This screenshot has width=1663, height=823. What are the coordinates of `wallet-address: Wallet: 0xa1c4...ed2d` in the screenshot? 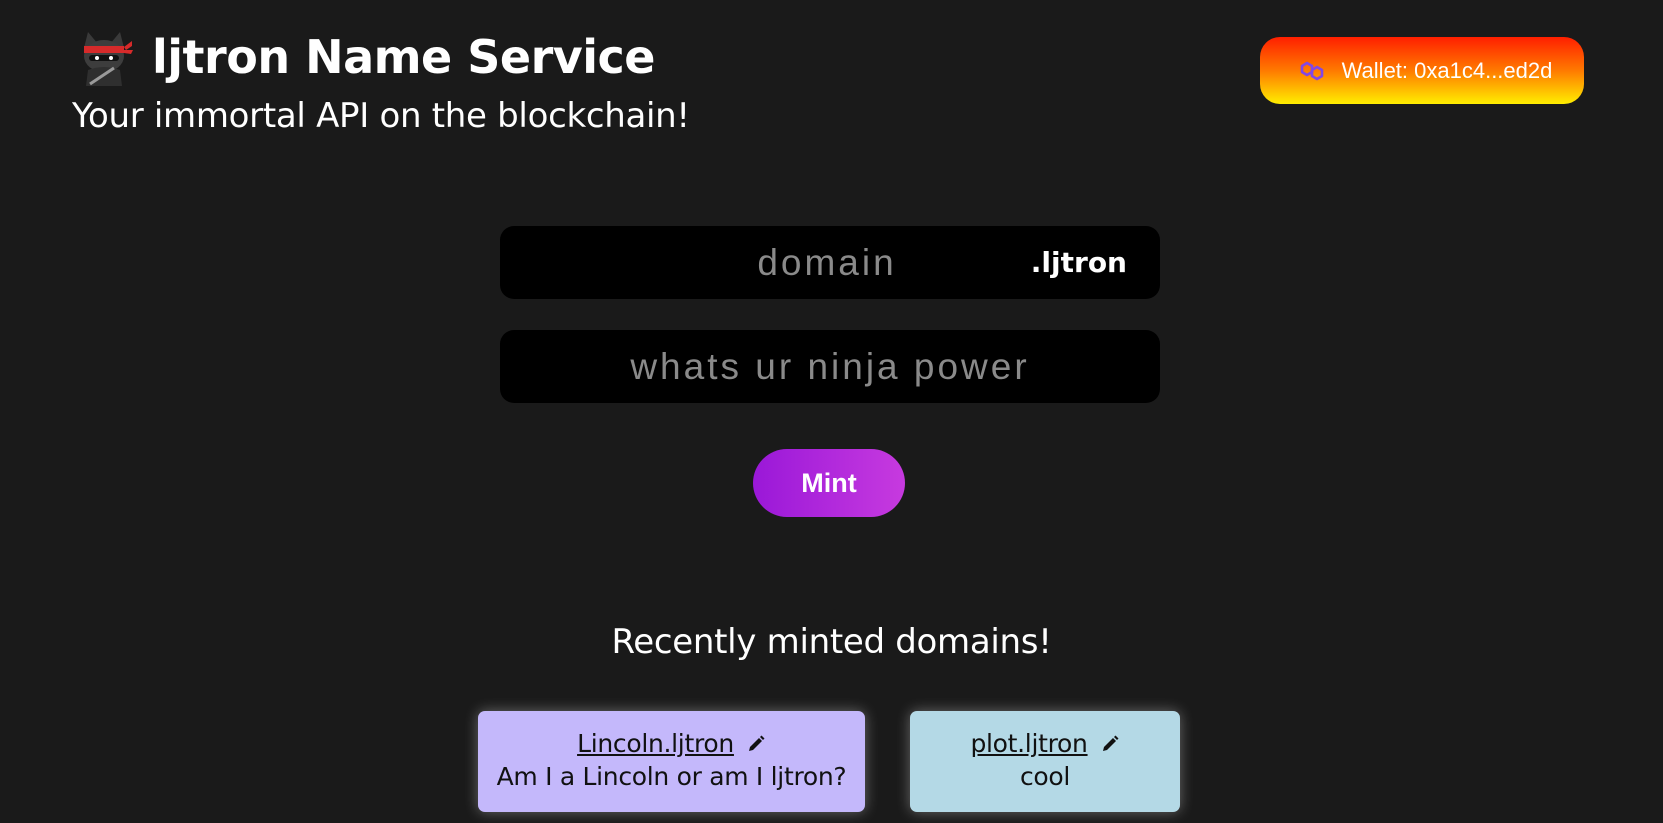 It's located at (1447, 70).